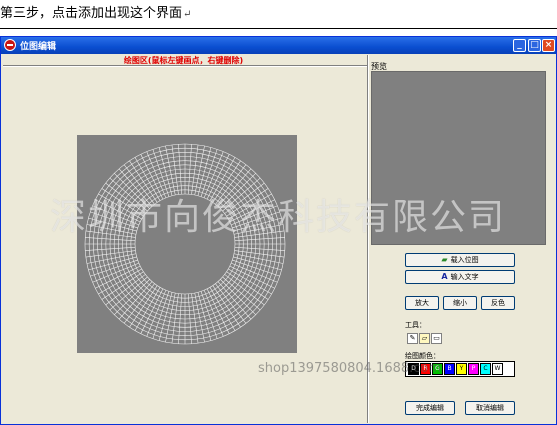 The height and width of the screenshot is (425, 557). I want to click on close-button: ×, so click(548, 45).